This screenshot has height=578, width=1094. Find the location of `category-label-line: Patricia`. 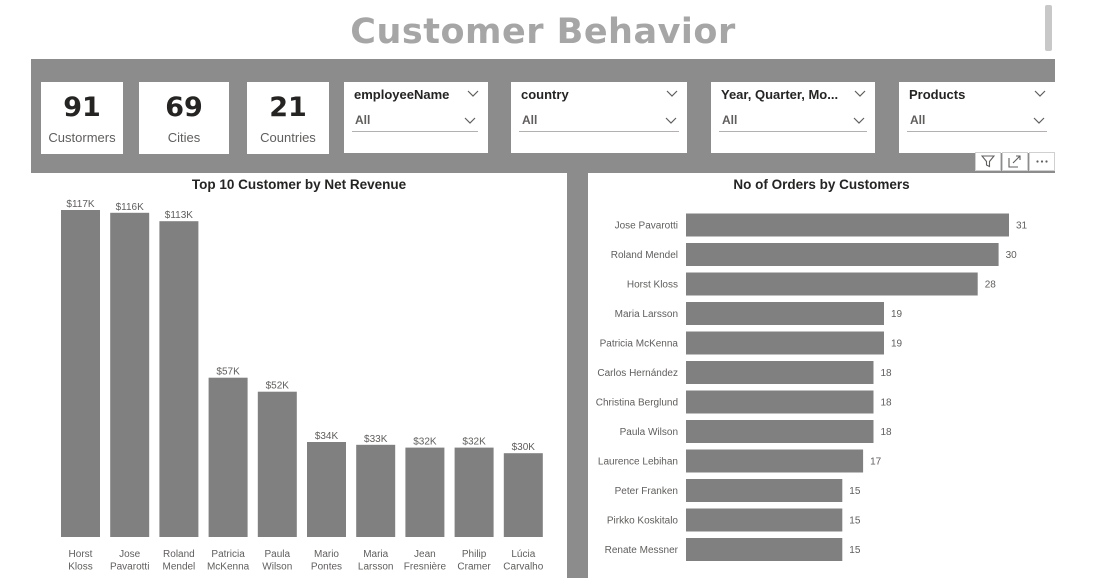

category-label-line: Patricia is located at coordinates (228, 554).